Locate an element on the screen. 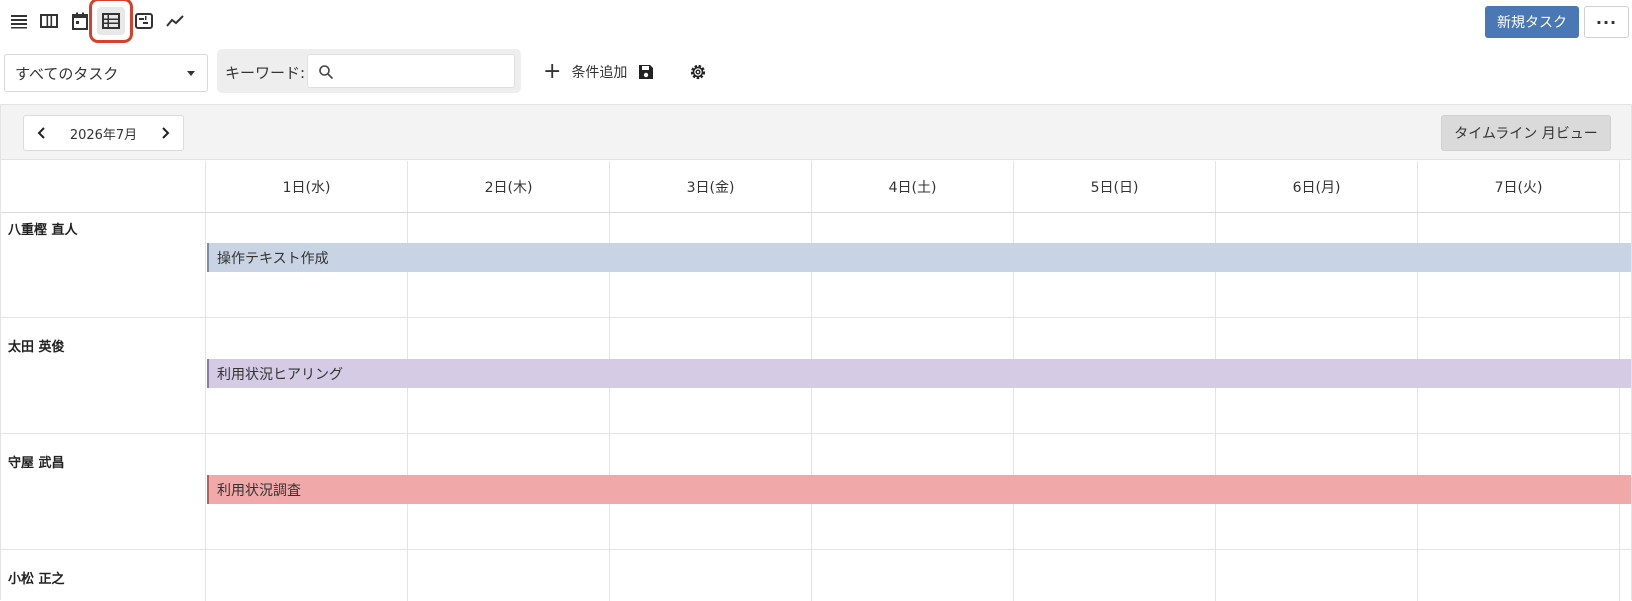  day-header: 7日(火) is located at coordinates (1518, 186).